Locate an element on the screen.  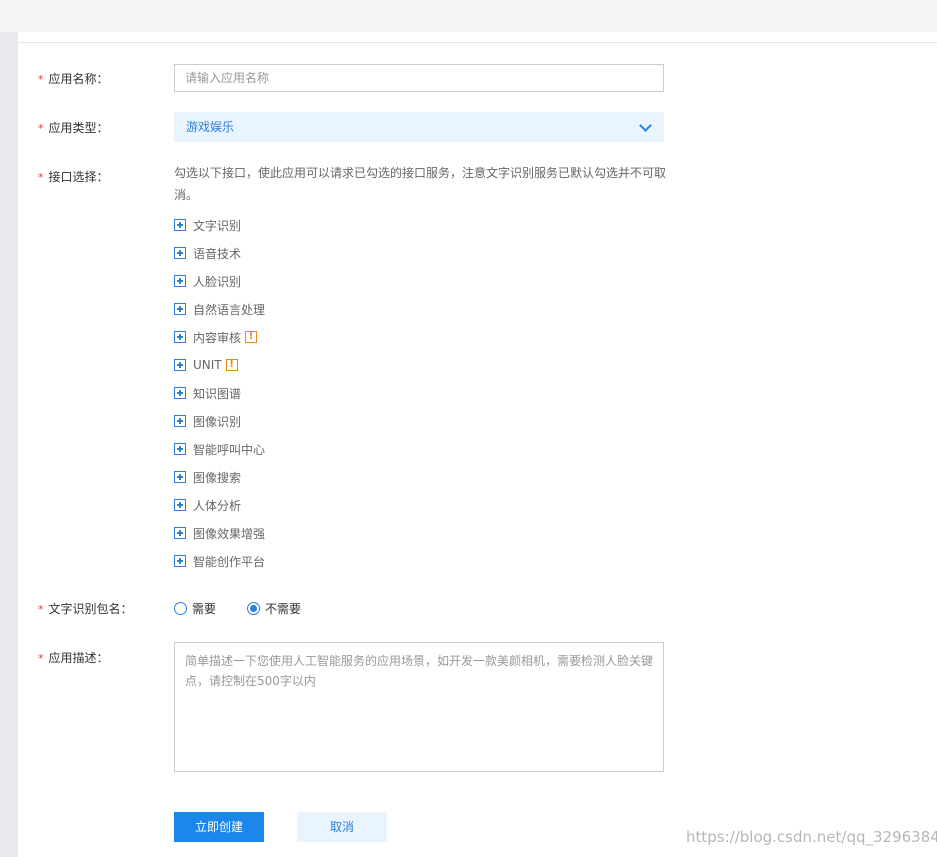
app-name-label: * 应用名称： is located at coordinates (73, 79).